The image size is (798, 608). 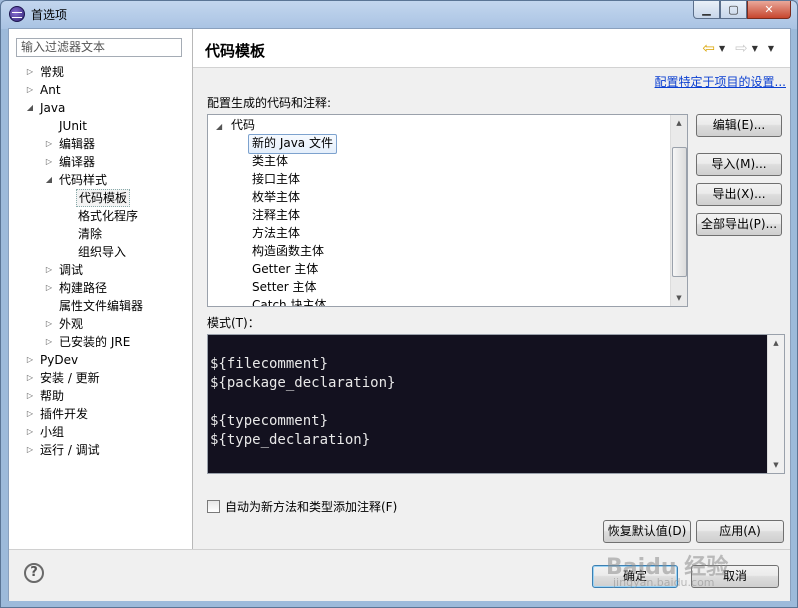 What do you see at coordinates (288, 251) in the screenshot?
I see `code-template-item: 构造函数主体` at bounding box center [288, 251].